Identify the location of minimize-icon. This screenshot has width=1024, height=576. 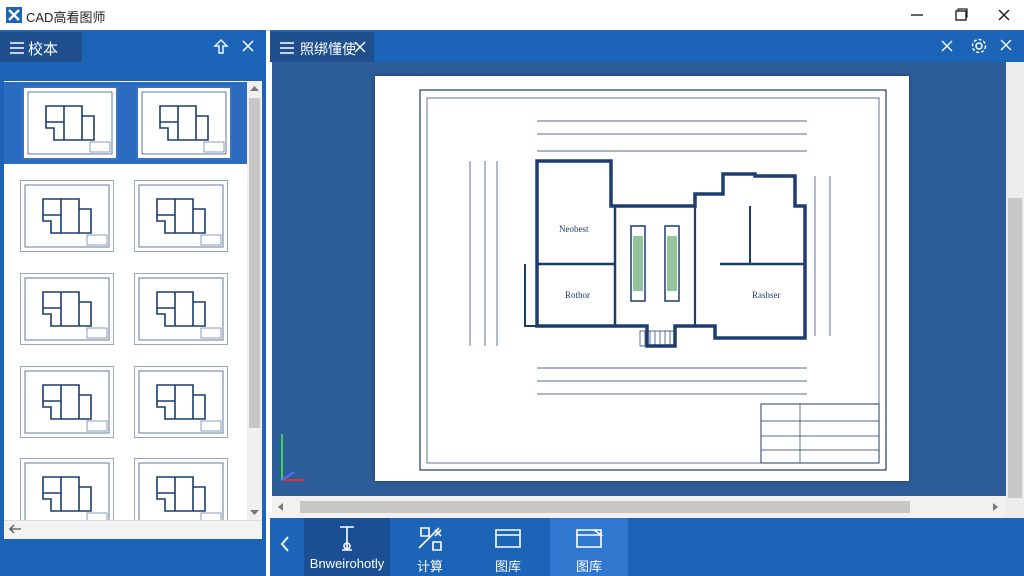
(917, 15).